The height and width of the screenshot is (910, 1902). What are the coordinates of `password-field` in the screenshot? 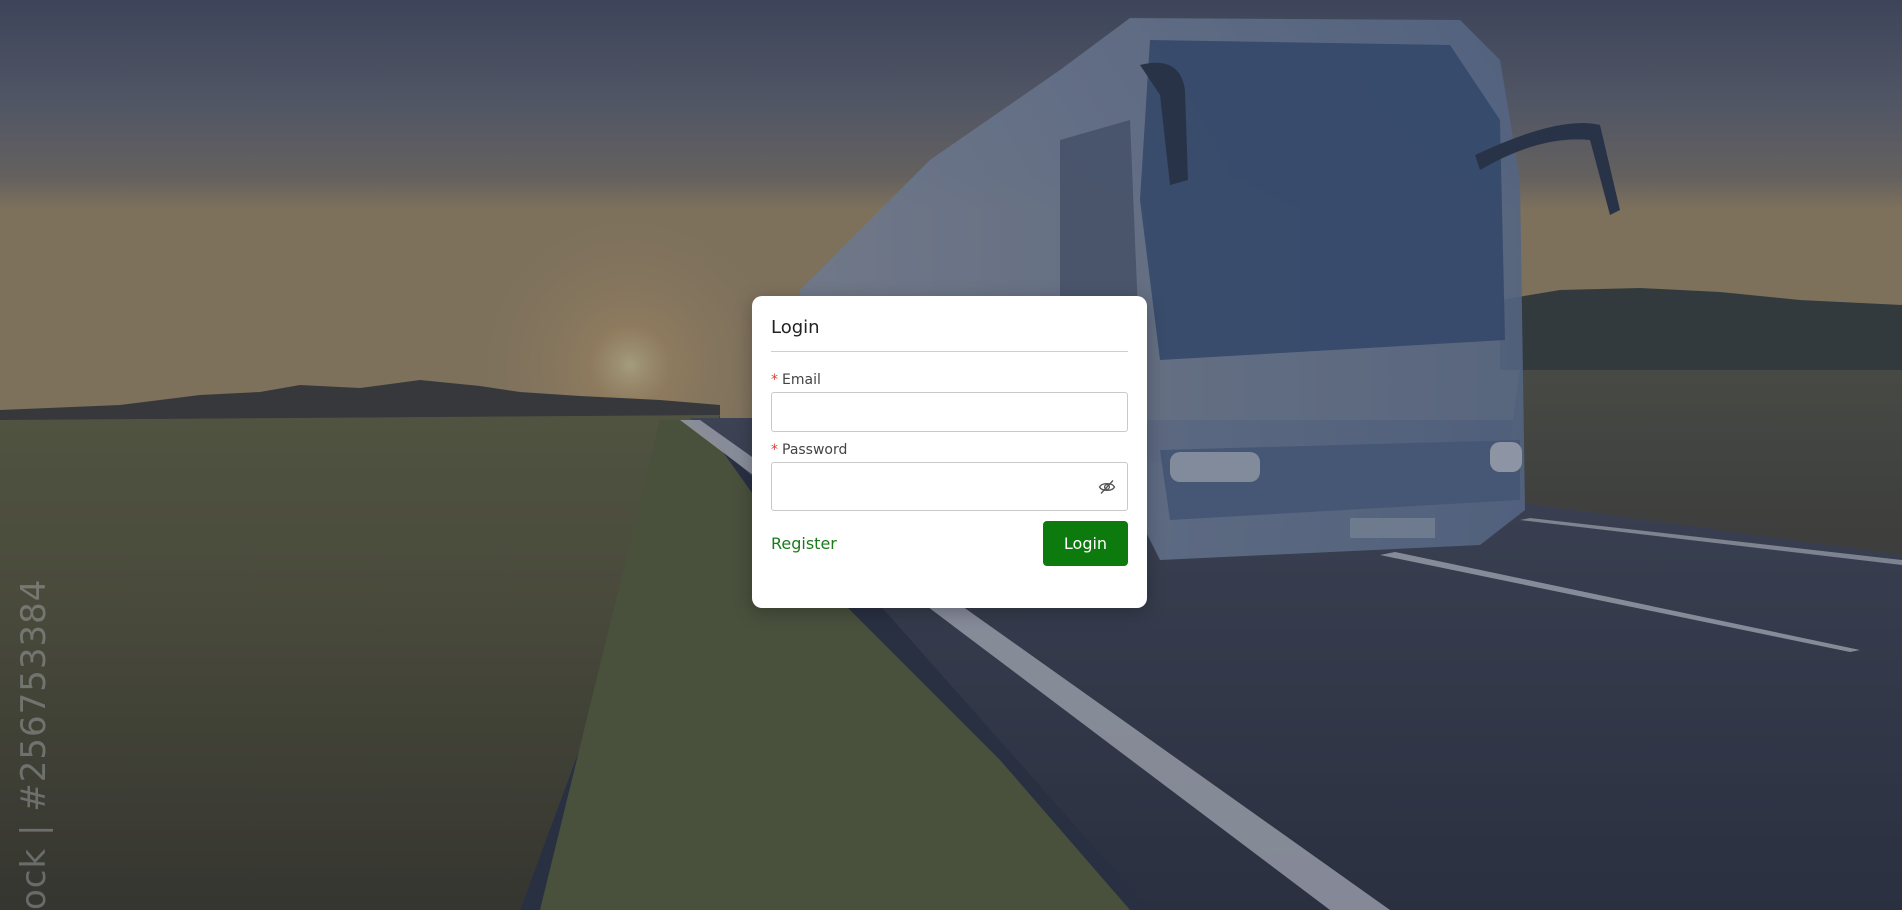 It's located at (949, 486).